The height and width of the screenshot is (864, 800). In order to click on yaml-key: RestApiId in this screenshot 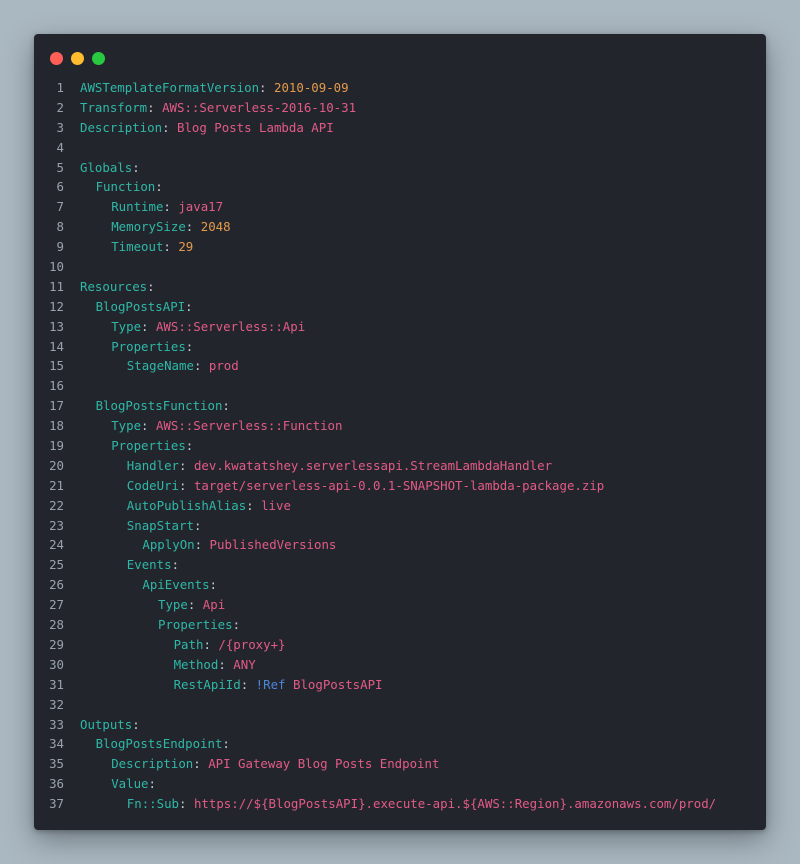, I will do `click(207, 684)`.